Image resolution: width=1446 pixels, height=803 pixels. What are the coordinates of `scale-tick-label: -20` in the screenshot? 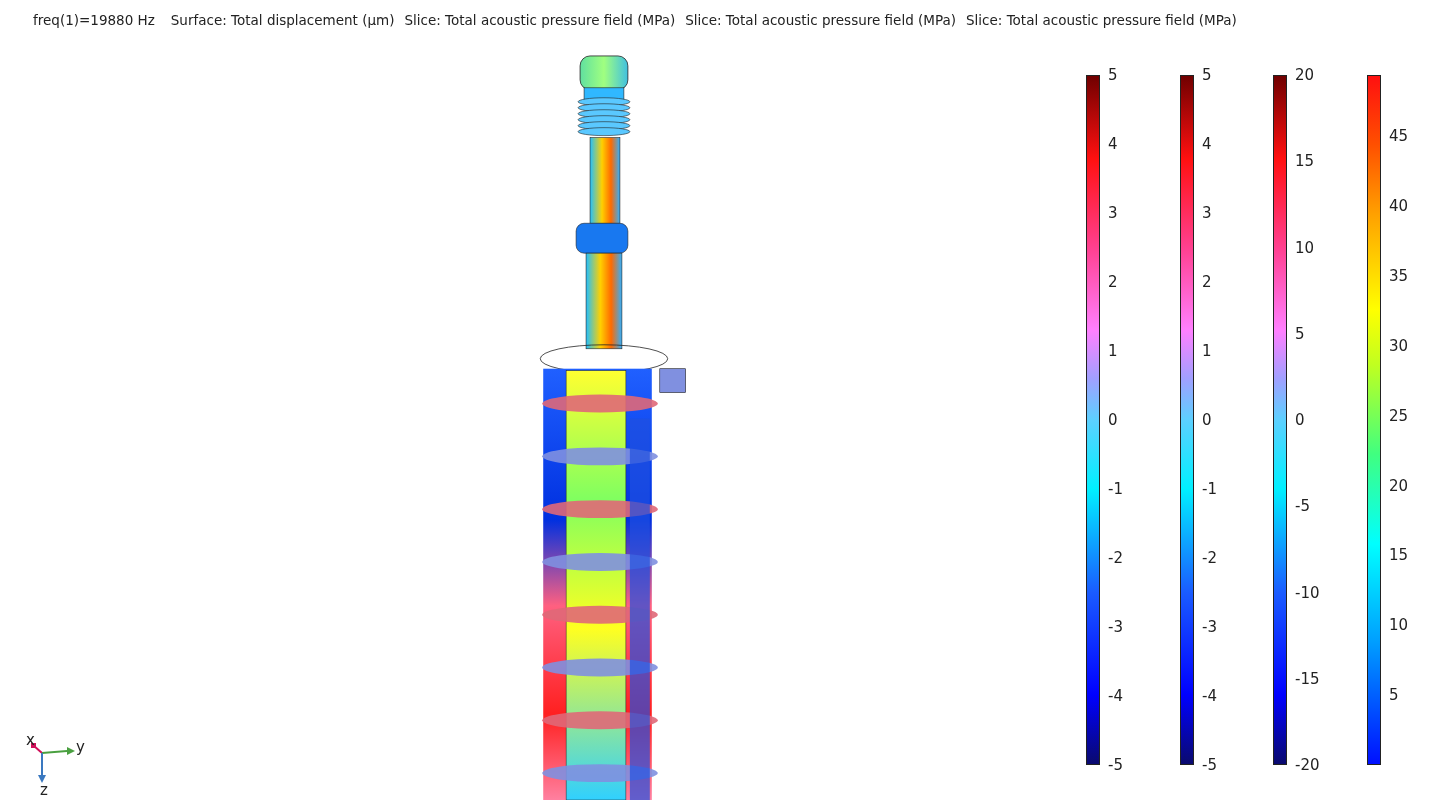 It's located at (1307, 765).